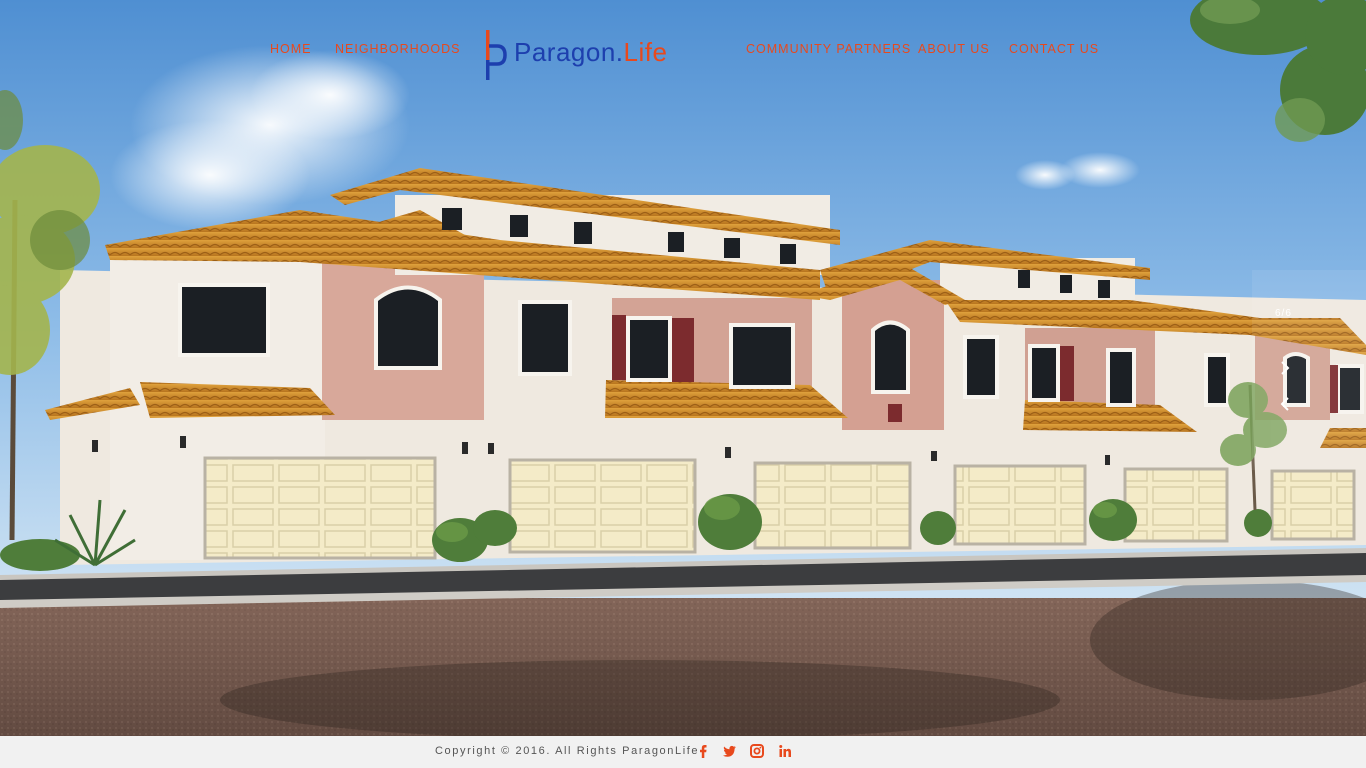 Image resolution: width=1366 pixels, height=768 pixels. I want to click on nav-link-community-partners: COMMUNITY PARTNERS, so click(828, 49).